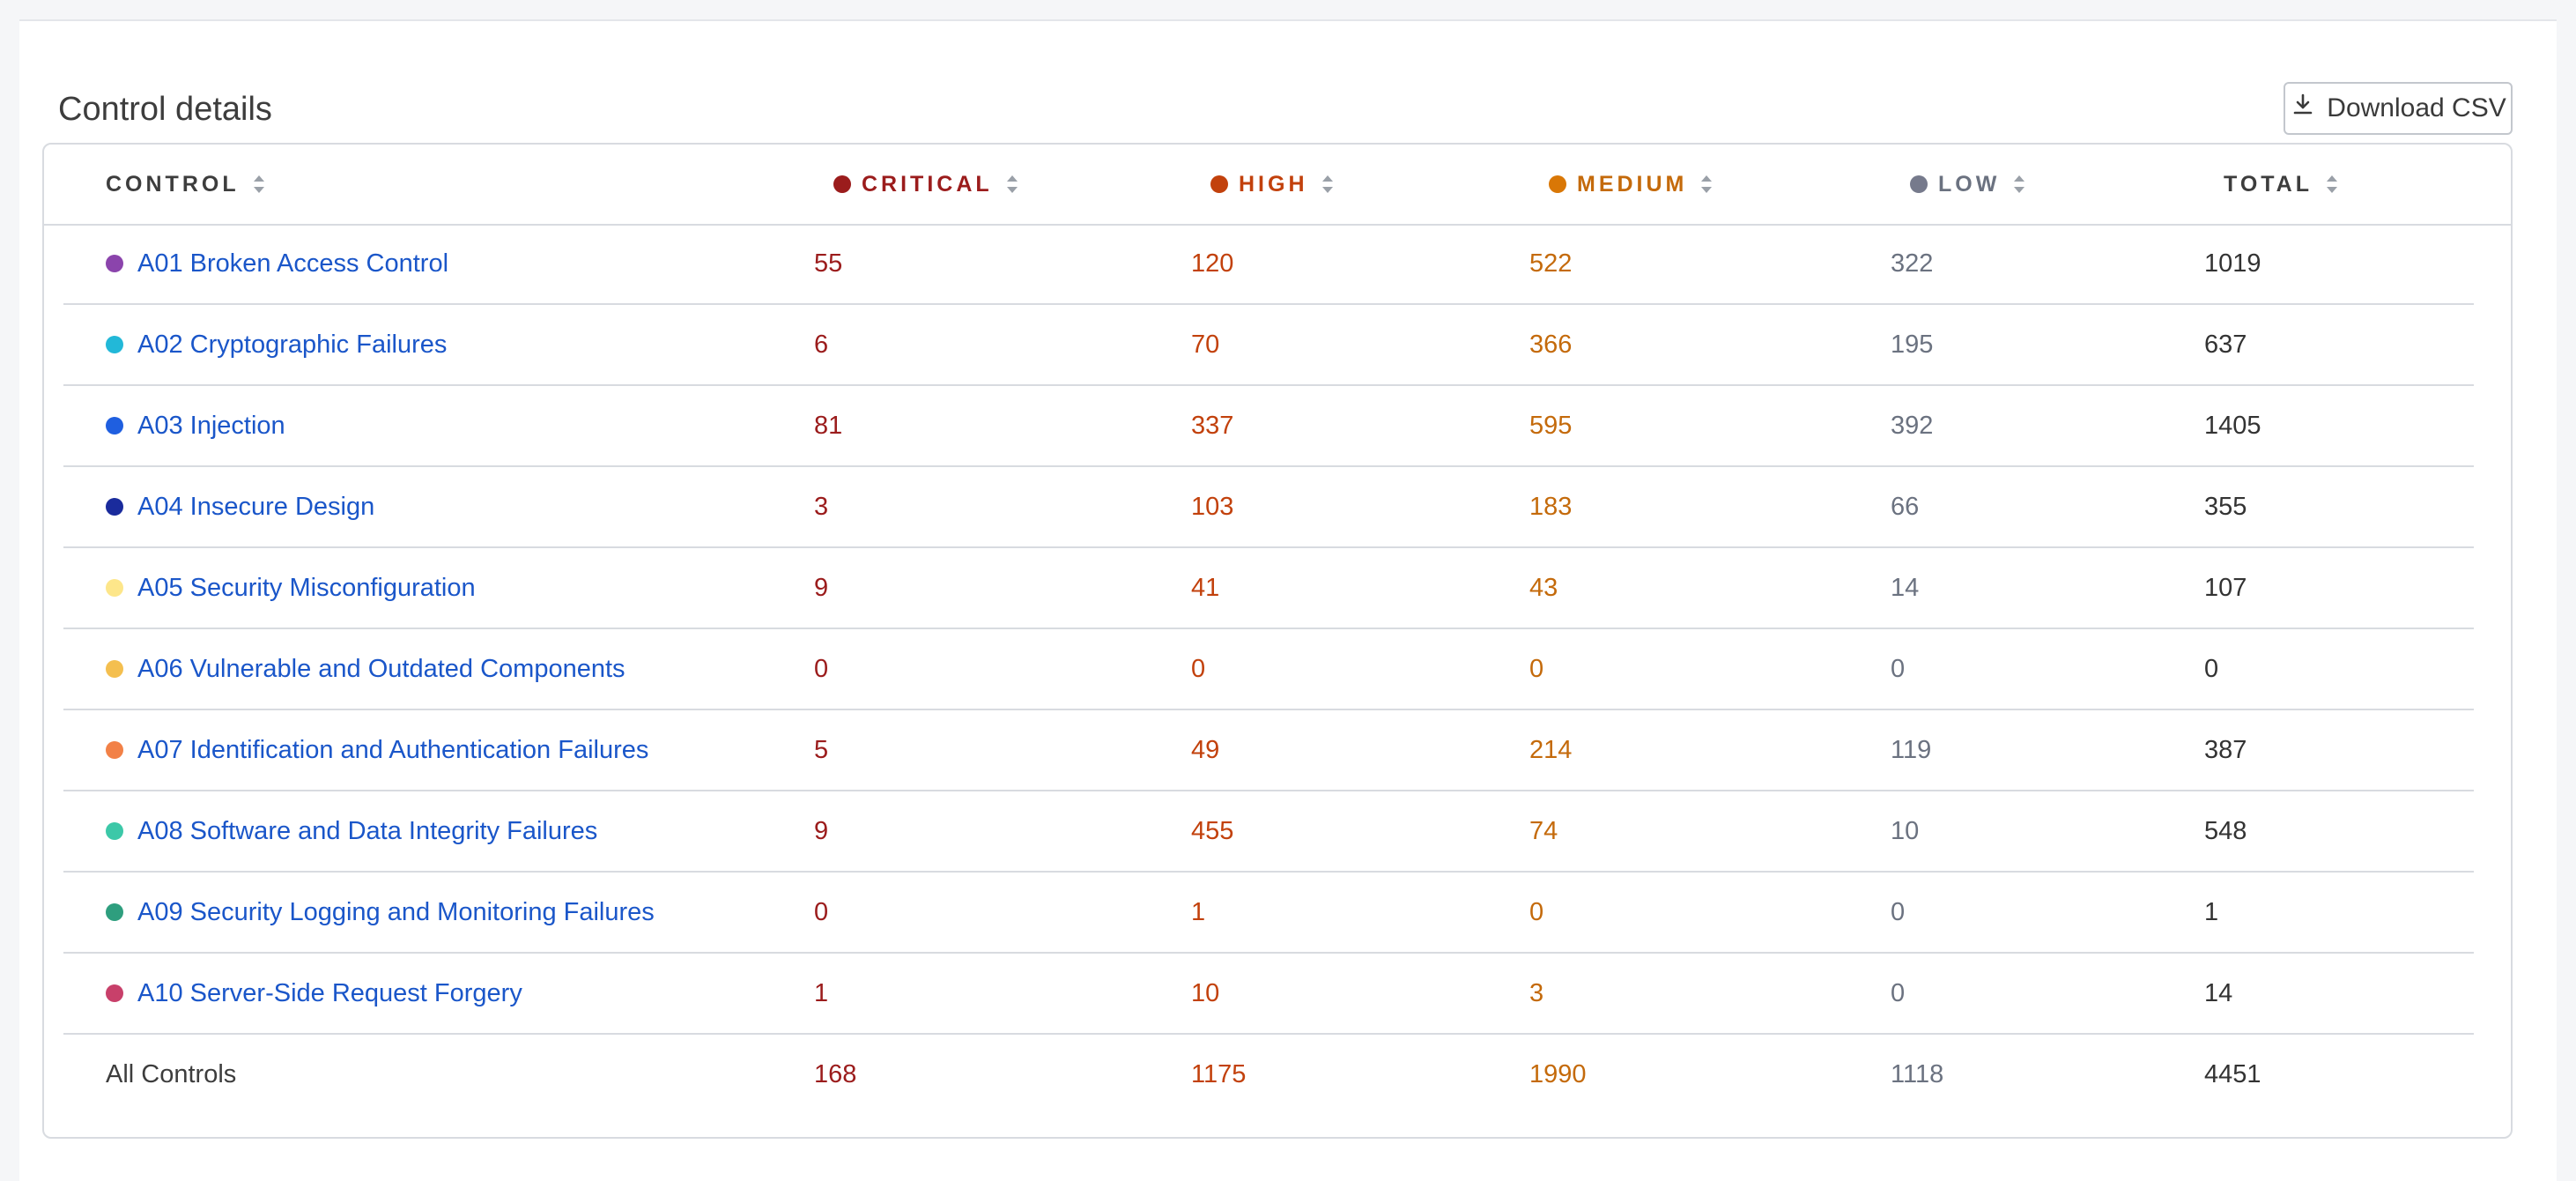 This screenshot has width=2576, height=1181. What do you see at coordinates (828, 425) in the screenshot?
I see `critical-count: 81` at bounding box center [828, 425].